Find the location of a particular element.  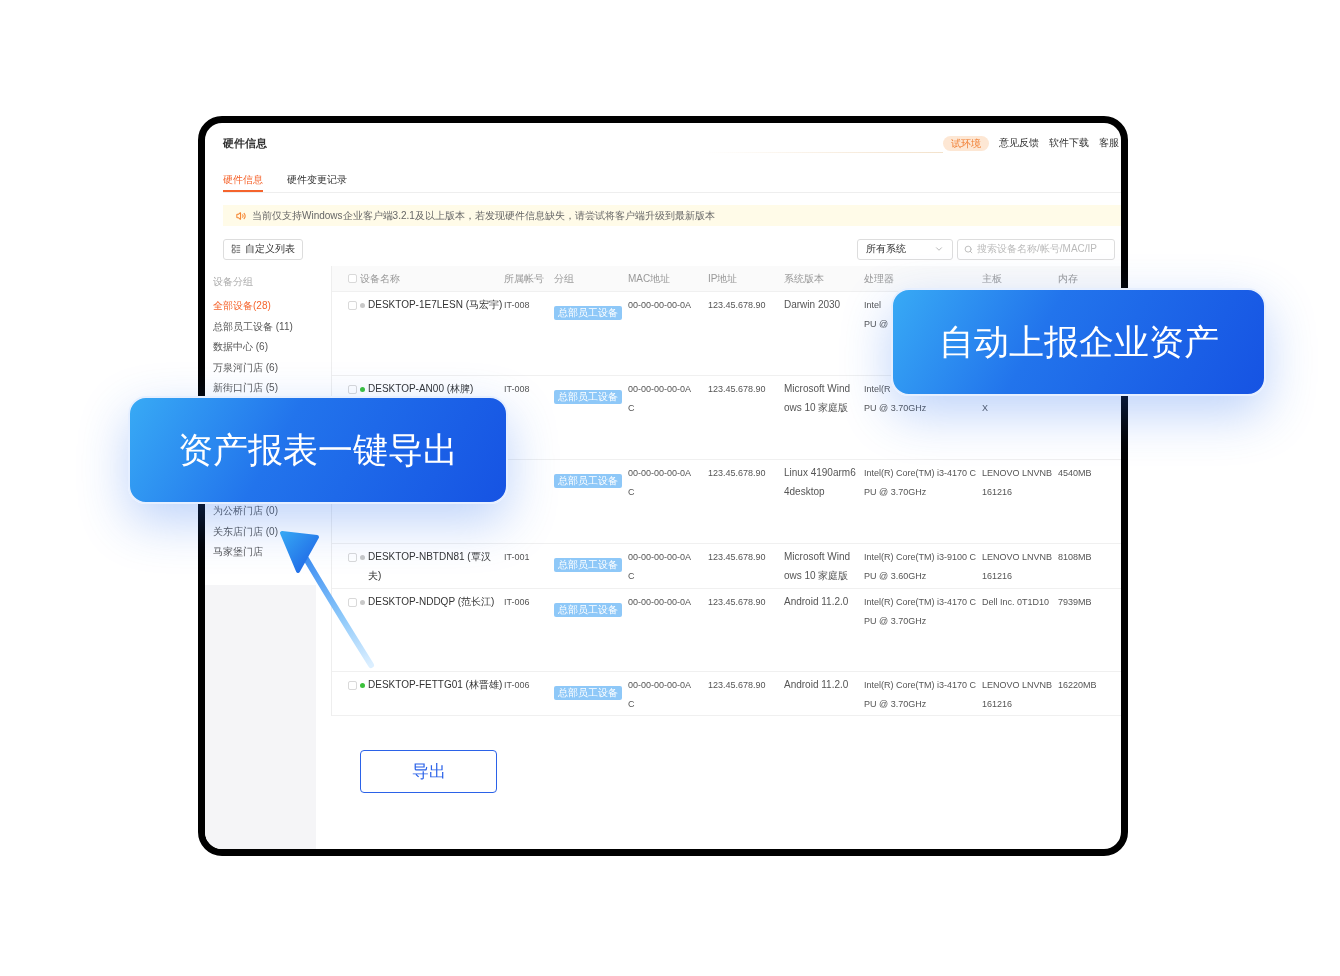

device-name: DESKTOP-NBTDN81 (覃汉 夫) is located at coordinates (429, 566).